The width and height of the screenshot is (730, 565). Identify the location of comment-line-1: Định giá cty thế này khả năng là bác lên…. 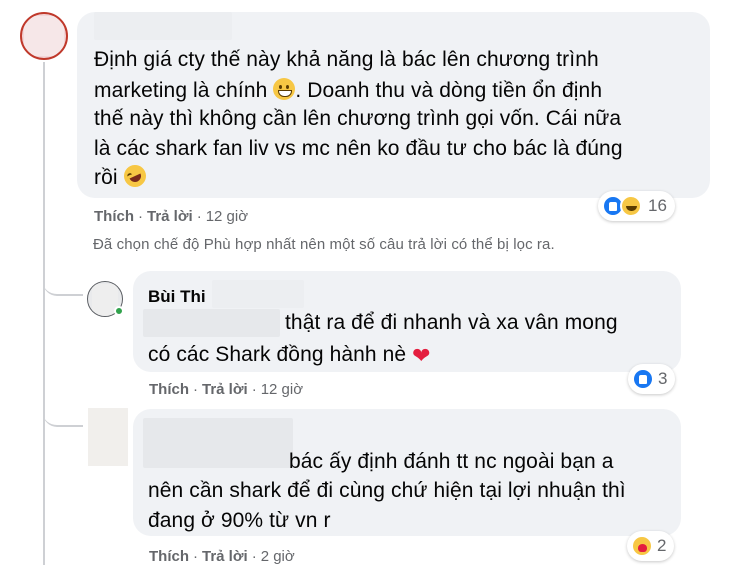
(346, 59).